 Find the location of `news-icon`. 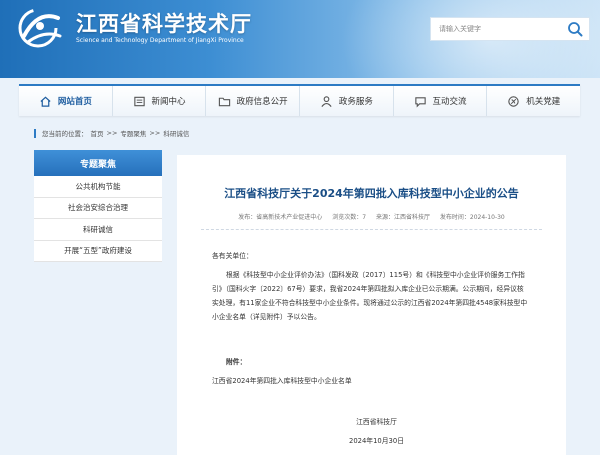

news-icon is located at coordinates (139, 101).